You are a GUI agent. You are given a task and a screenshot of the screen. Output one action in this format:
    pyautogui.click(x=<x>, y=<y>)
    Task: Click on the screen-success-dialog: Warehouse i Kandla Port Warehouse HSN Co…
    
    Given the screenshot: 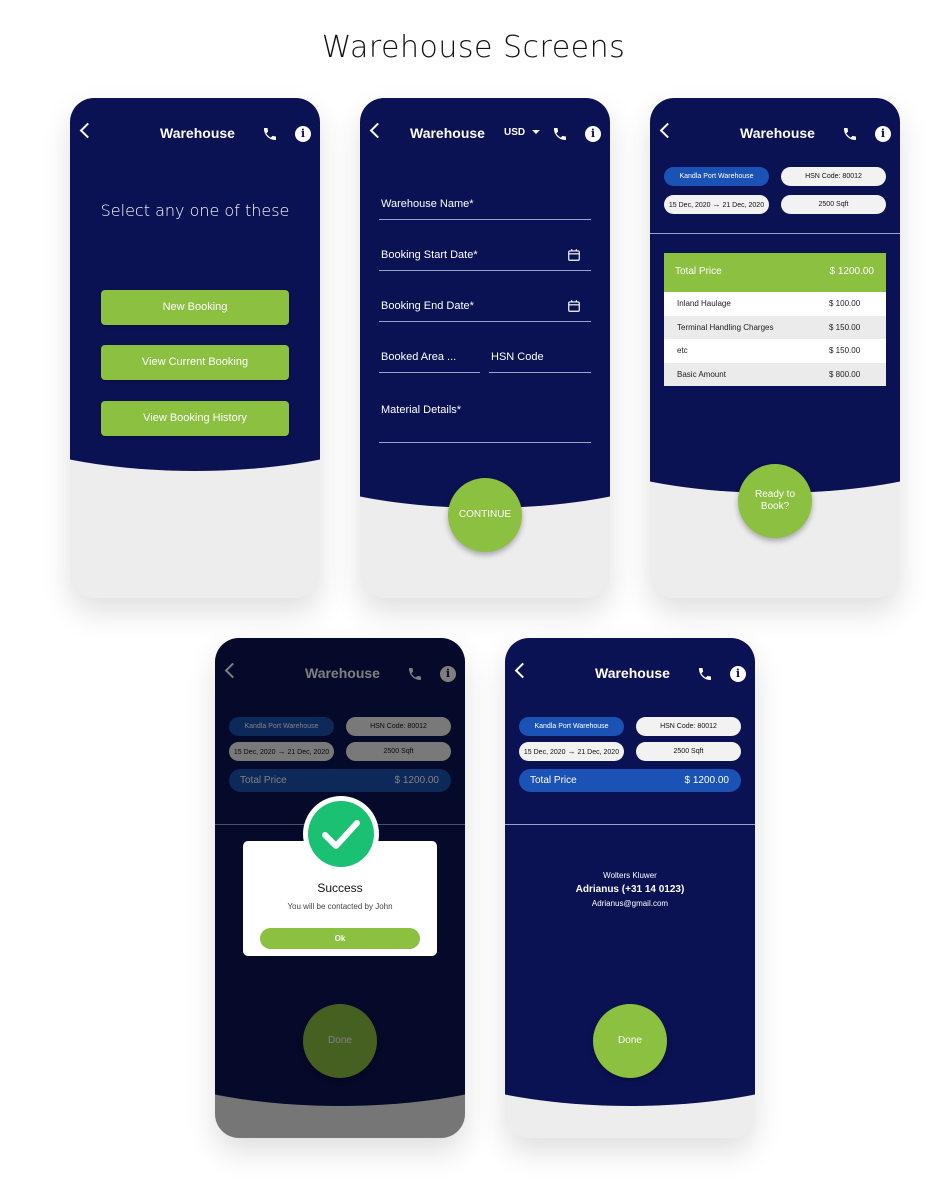 What is the action you would take?
    pyautogui.click(x=340, y=888)
    